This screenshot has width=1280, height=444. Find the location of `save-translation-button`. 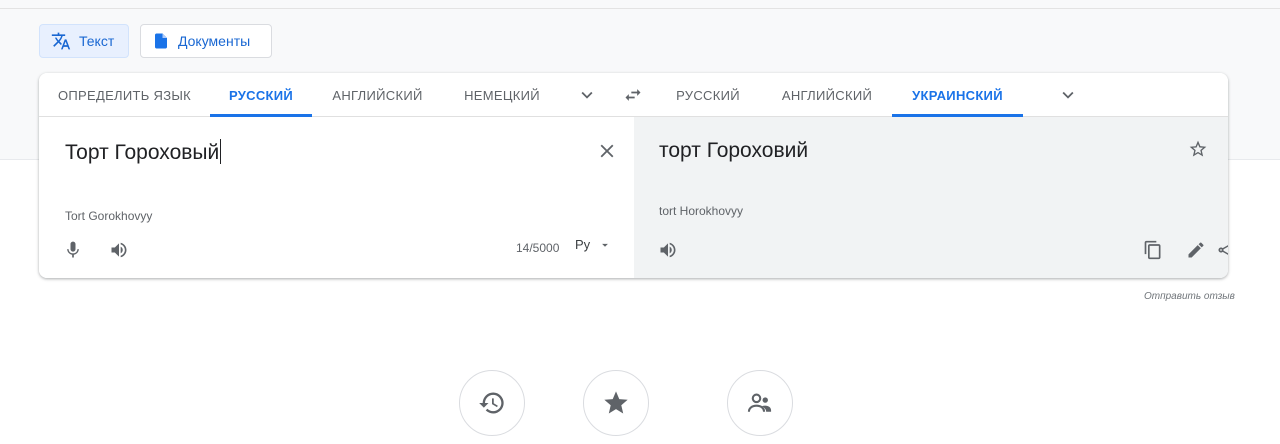

save-translation-button is located at coordinates (1198, 149).